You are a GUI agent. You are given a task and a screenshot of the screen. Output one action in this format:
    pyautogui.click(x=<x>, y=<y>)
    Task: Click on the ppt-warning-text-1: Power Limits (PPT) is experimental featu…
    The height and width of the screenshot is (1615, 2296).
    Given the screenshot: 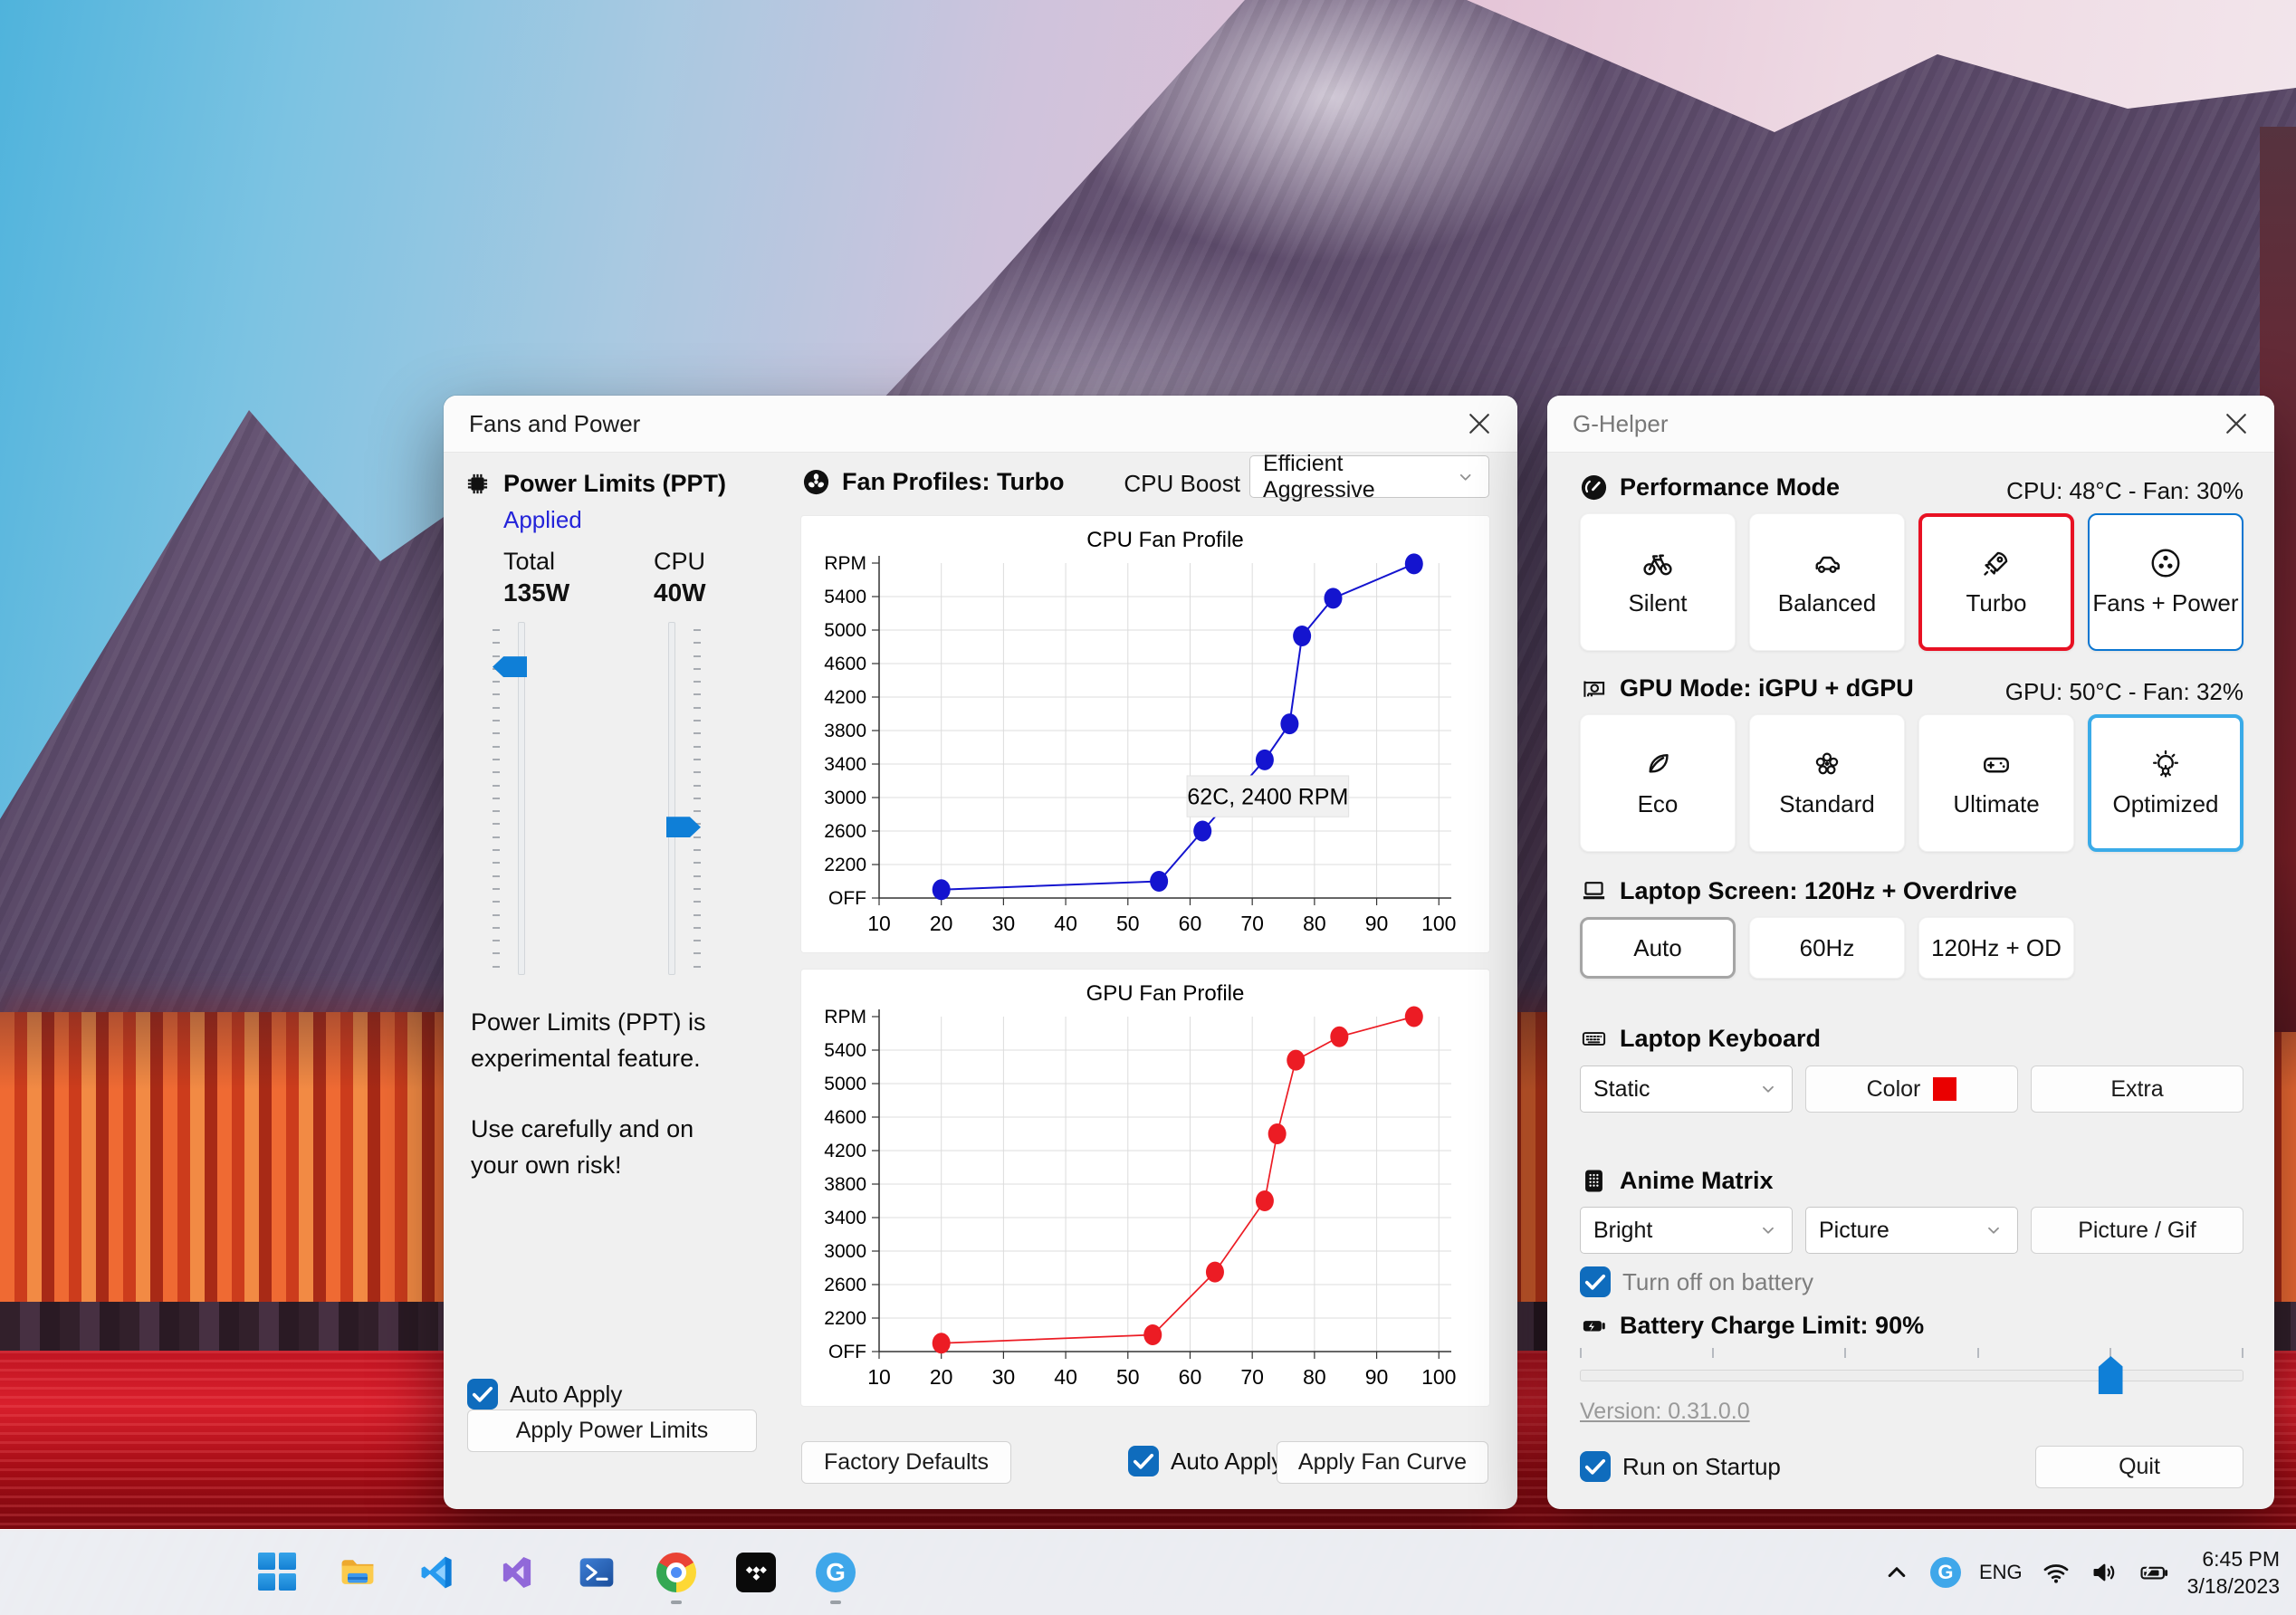 What is the action you would take?
    pyautogui.click(x=588, y=1040)
    